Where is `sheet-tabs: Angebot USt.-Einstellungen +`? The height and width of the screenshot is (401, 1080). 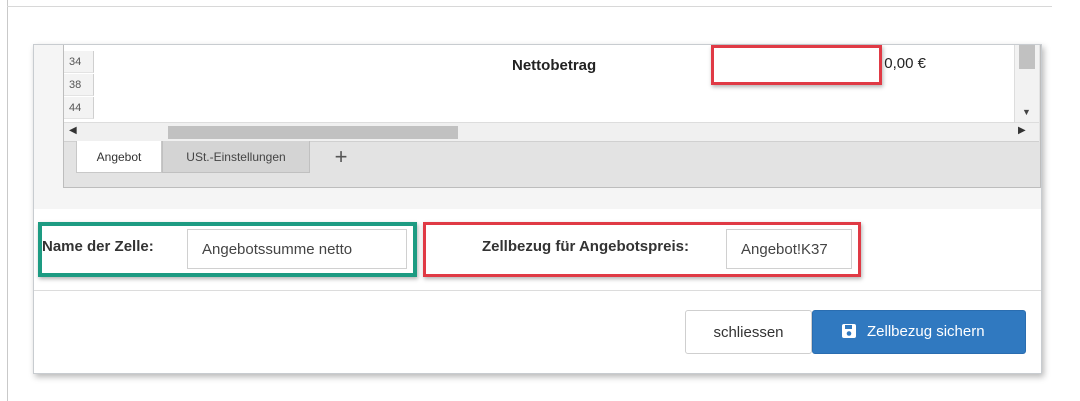
sheet-tabs: Angebot USt.-Einstellungen + is located at coordinates (551, 158).